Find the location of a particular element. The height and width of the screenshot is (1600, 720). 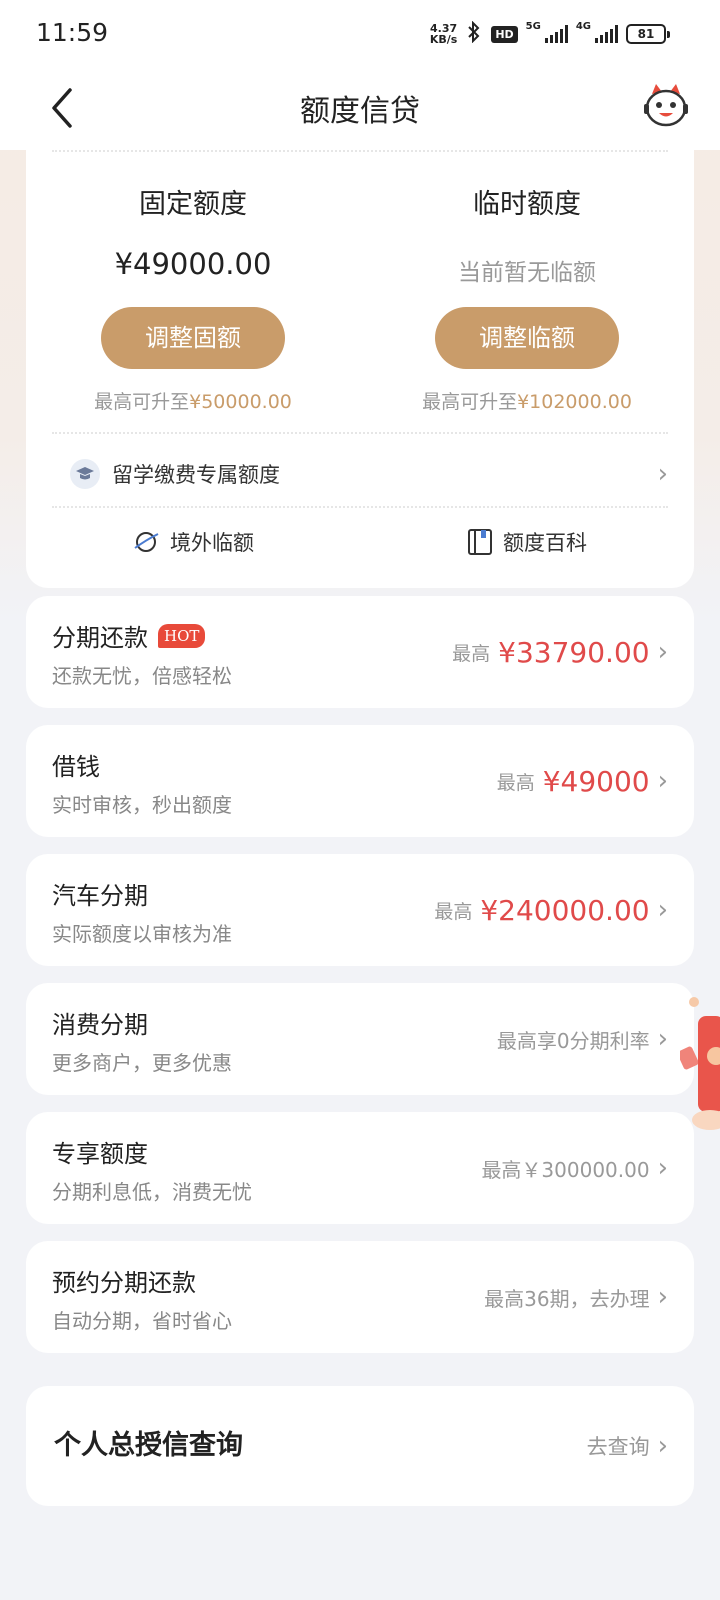

status-icons: 4.37 KB/s HD 5G 4G 81 is located at coordinates (549, 33).